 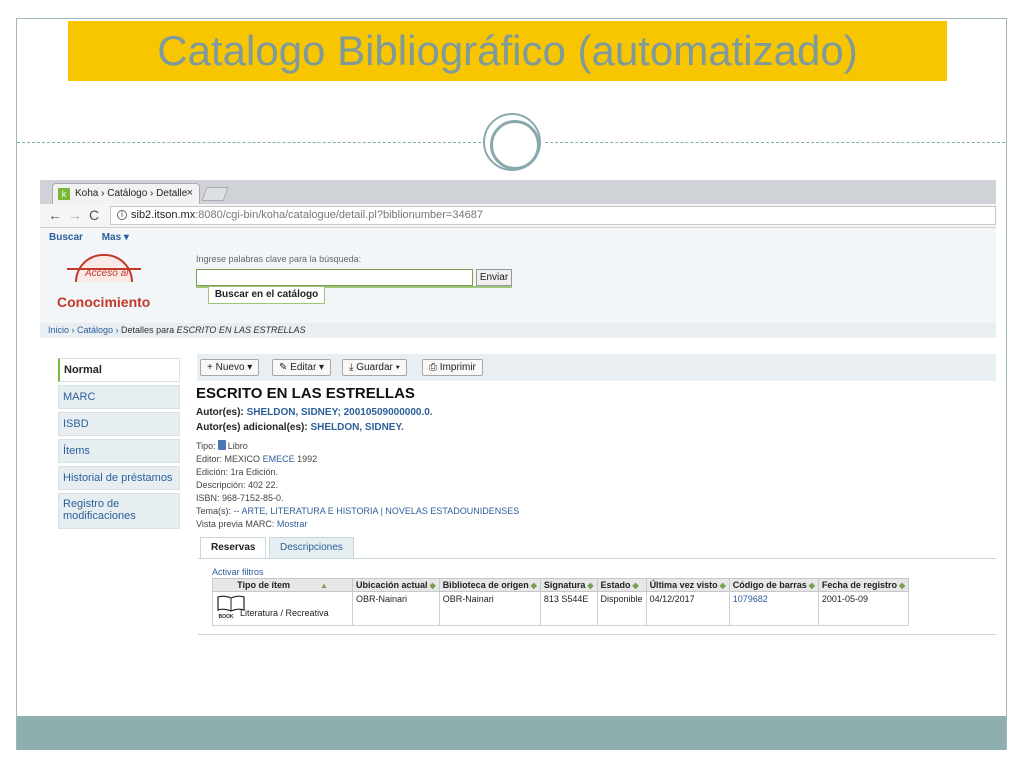 What do you see at coordinates (240, 498) in the screenshot?
I see `record-isbn: ISBN: 968-7152-85-0.` at bounding box center [240, 498].